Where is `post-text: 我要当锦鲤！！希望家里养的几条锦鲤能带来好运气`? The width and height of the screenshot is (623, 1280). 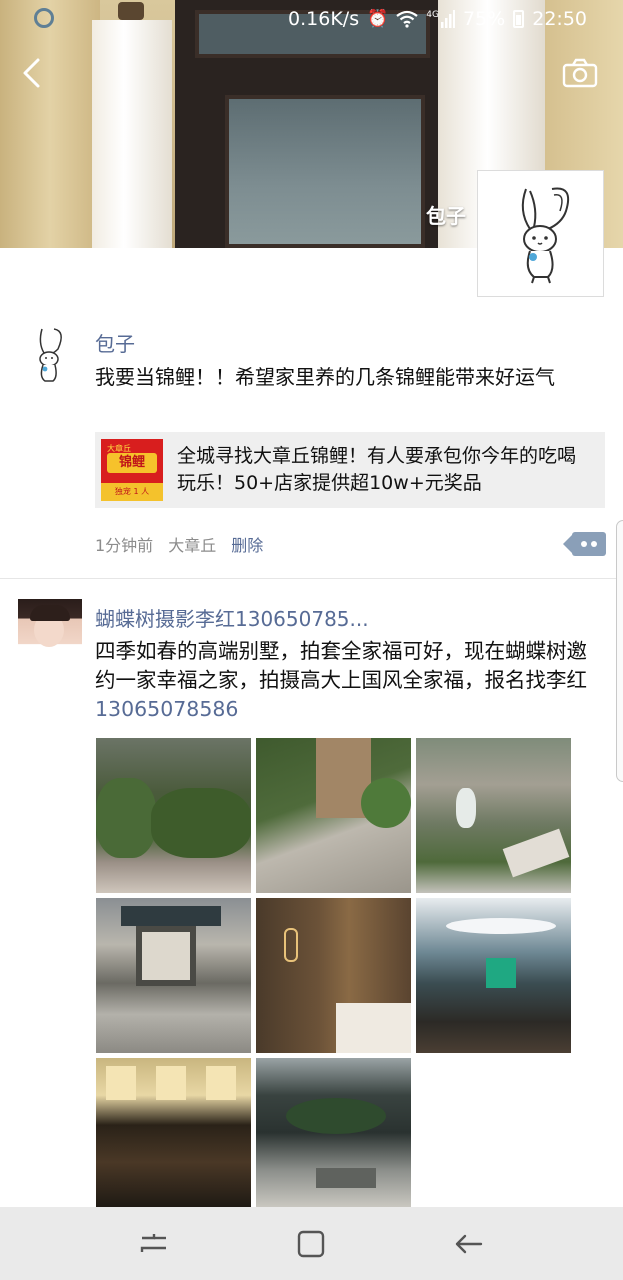
post-text: 我要当锦鲤！！希望家里养的几条锦鲤能带来好运气 is located at coordinates (325, 377).